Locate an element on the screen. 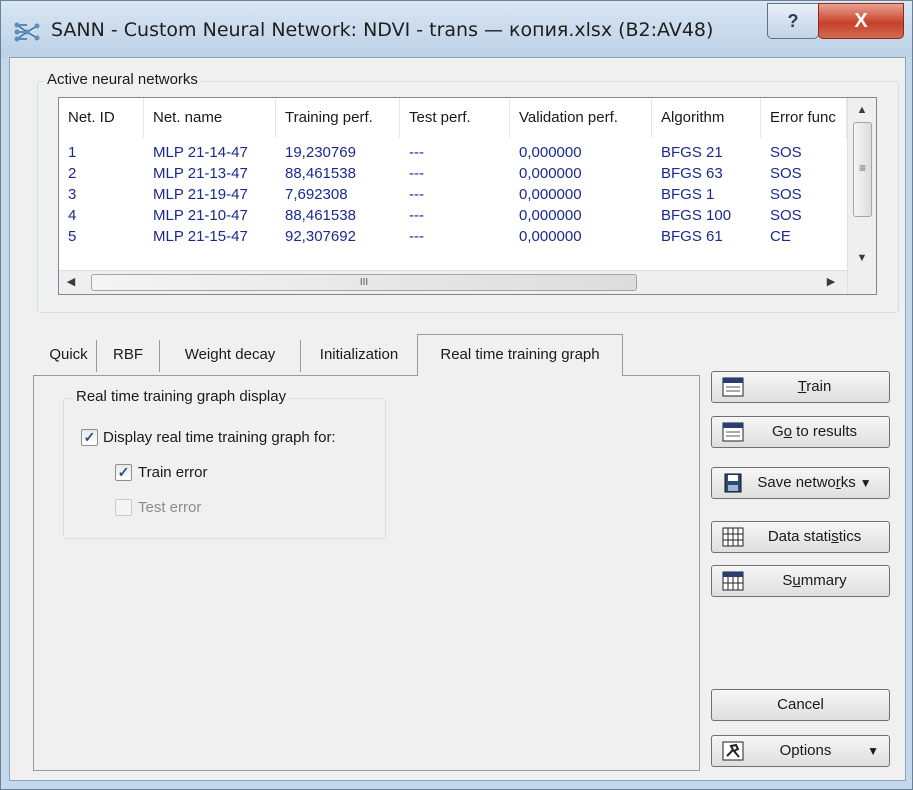 The image size is (913, 790). column-header-algorithm: Algorithm is located at coordinates (706, 118).